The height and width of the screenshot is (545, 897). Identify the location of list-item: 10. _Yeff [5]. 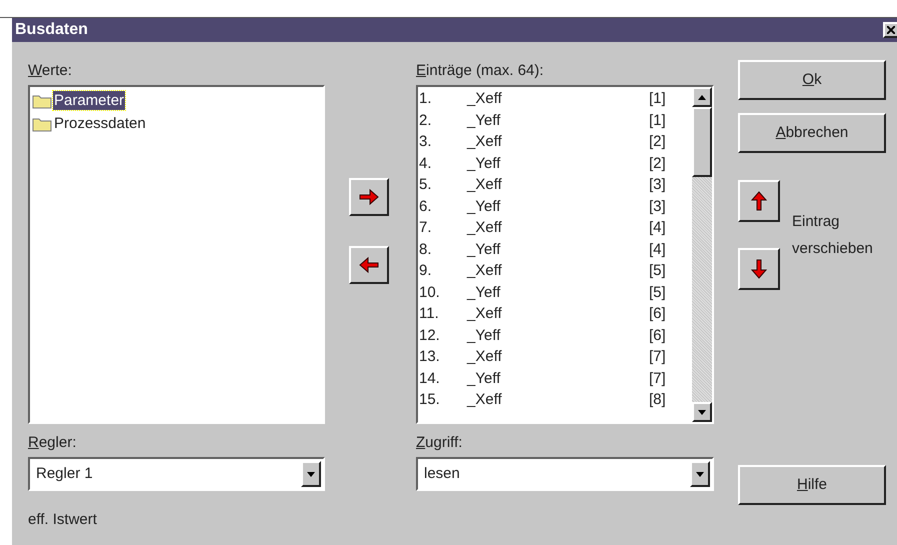
(555, 292).